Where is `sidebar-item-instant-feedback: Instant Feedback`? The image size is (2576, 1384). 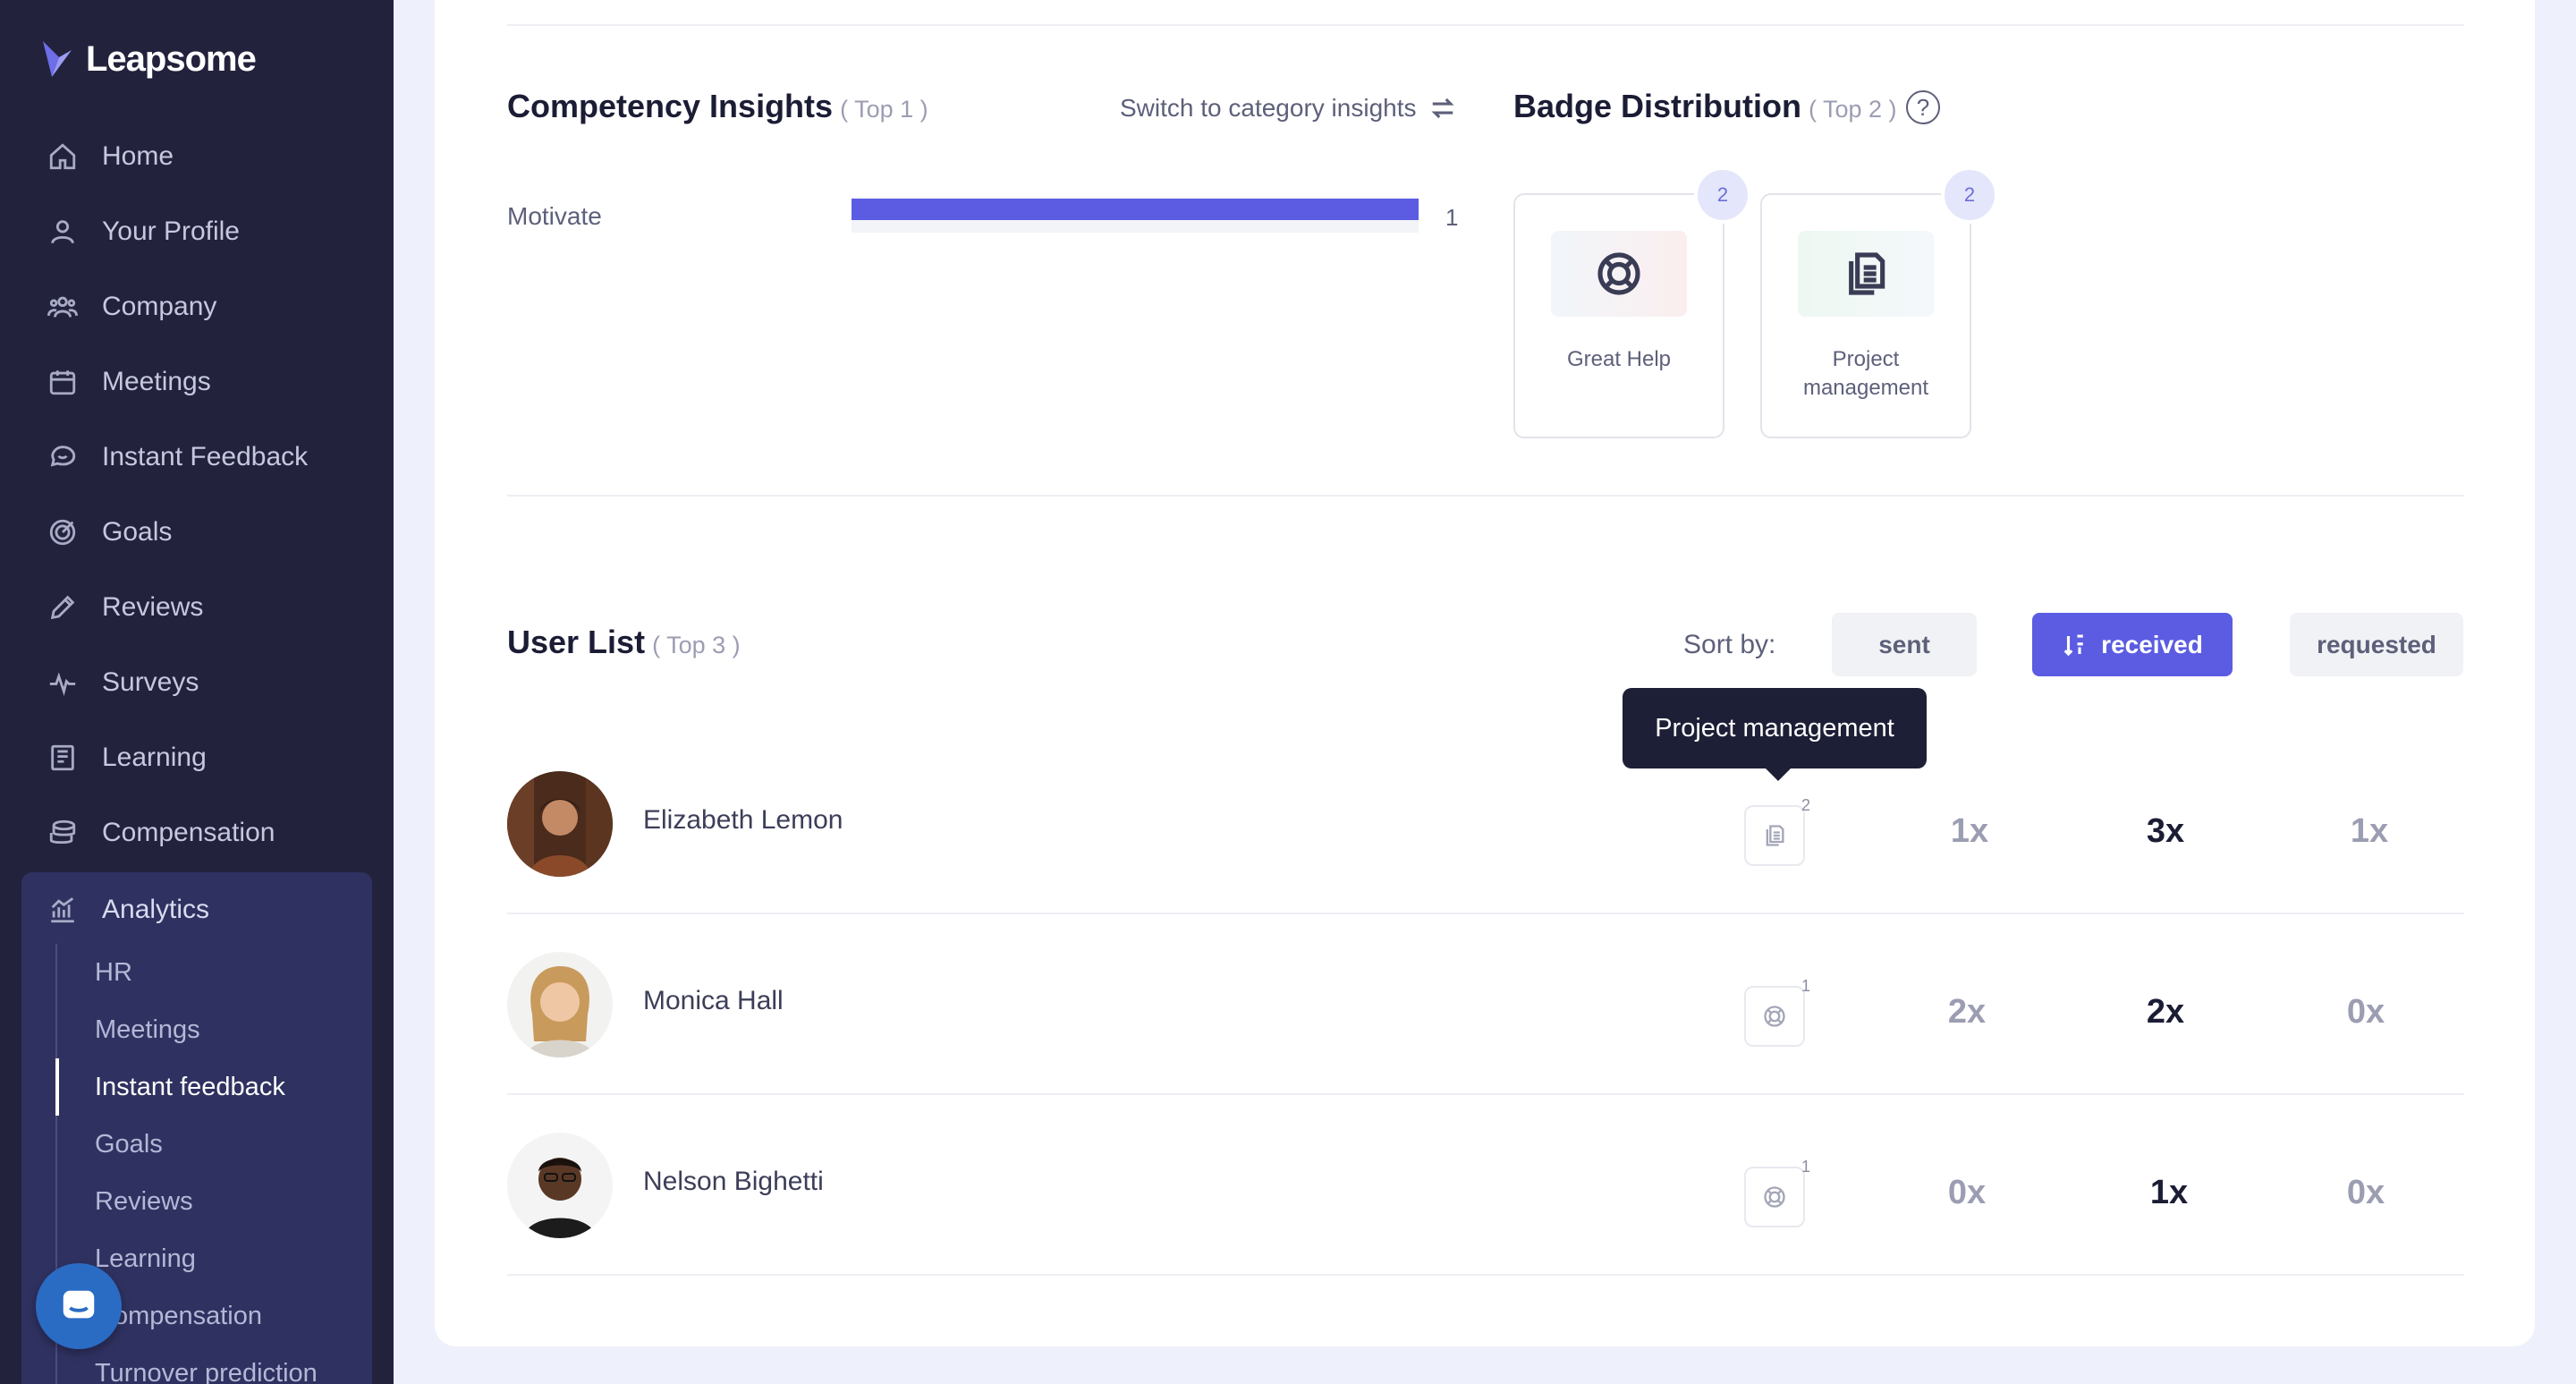
sidebar-item-instant-feedback: Instant Feedback is located at coordinates (196, 457).